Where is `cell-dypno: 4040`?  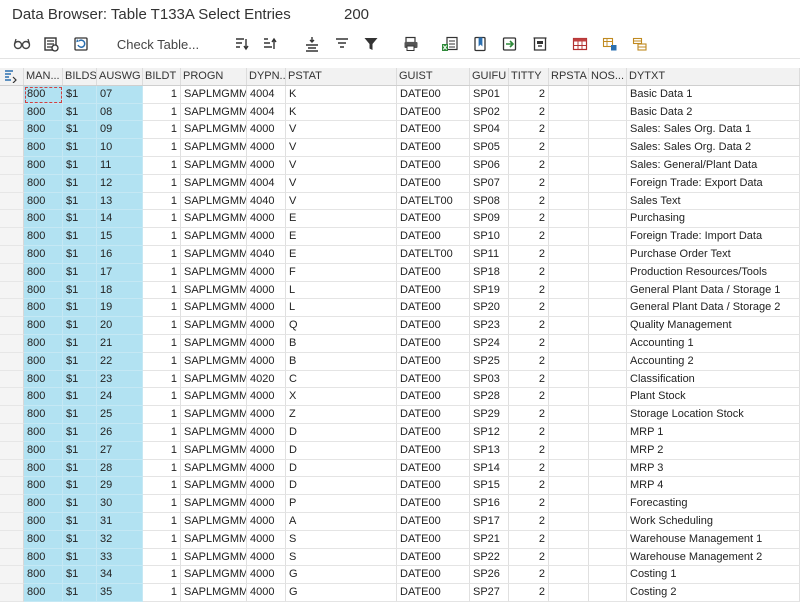
cell-dypno: 4040 is located at coordinates (266, 255).